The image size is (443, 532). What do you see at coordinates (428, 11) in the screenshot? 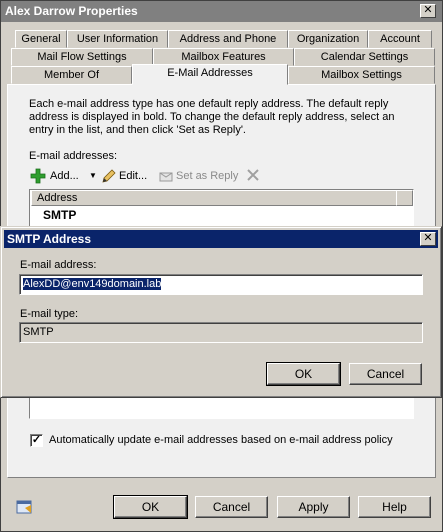
I see `window-close-button: ✕` at bounding box center [428, 11].